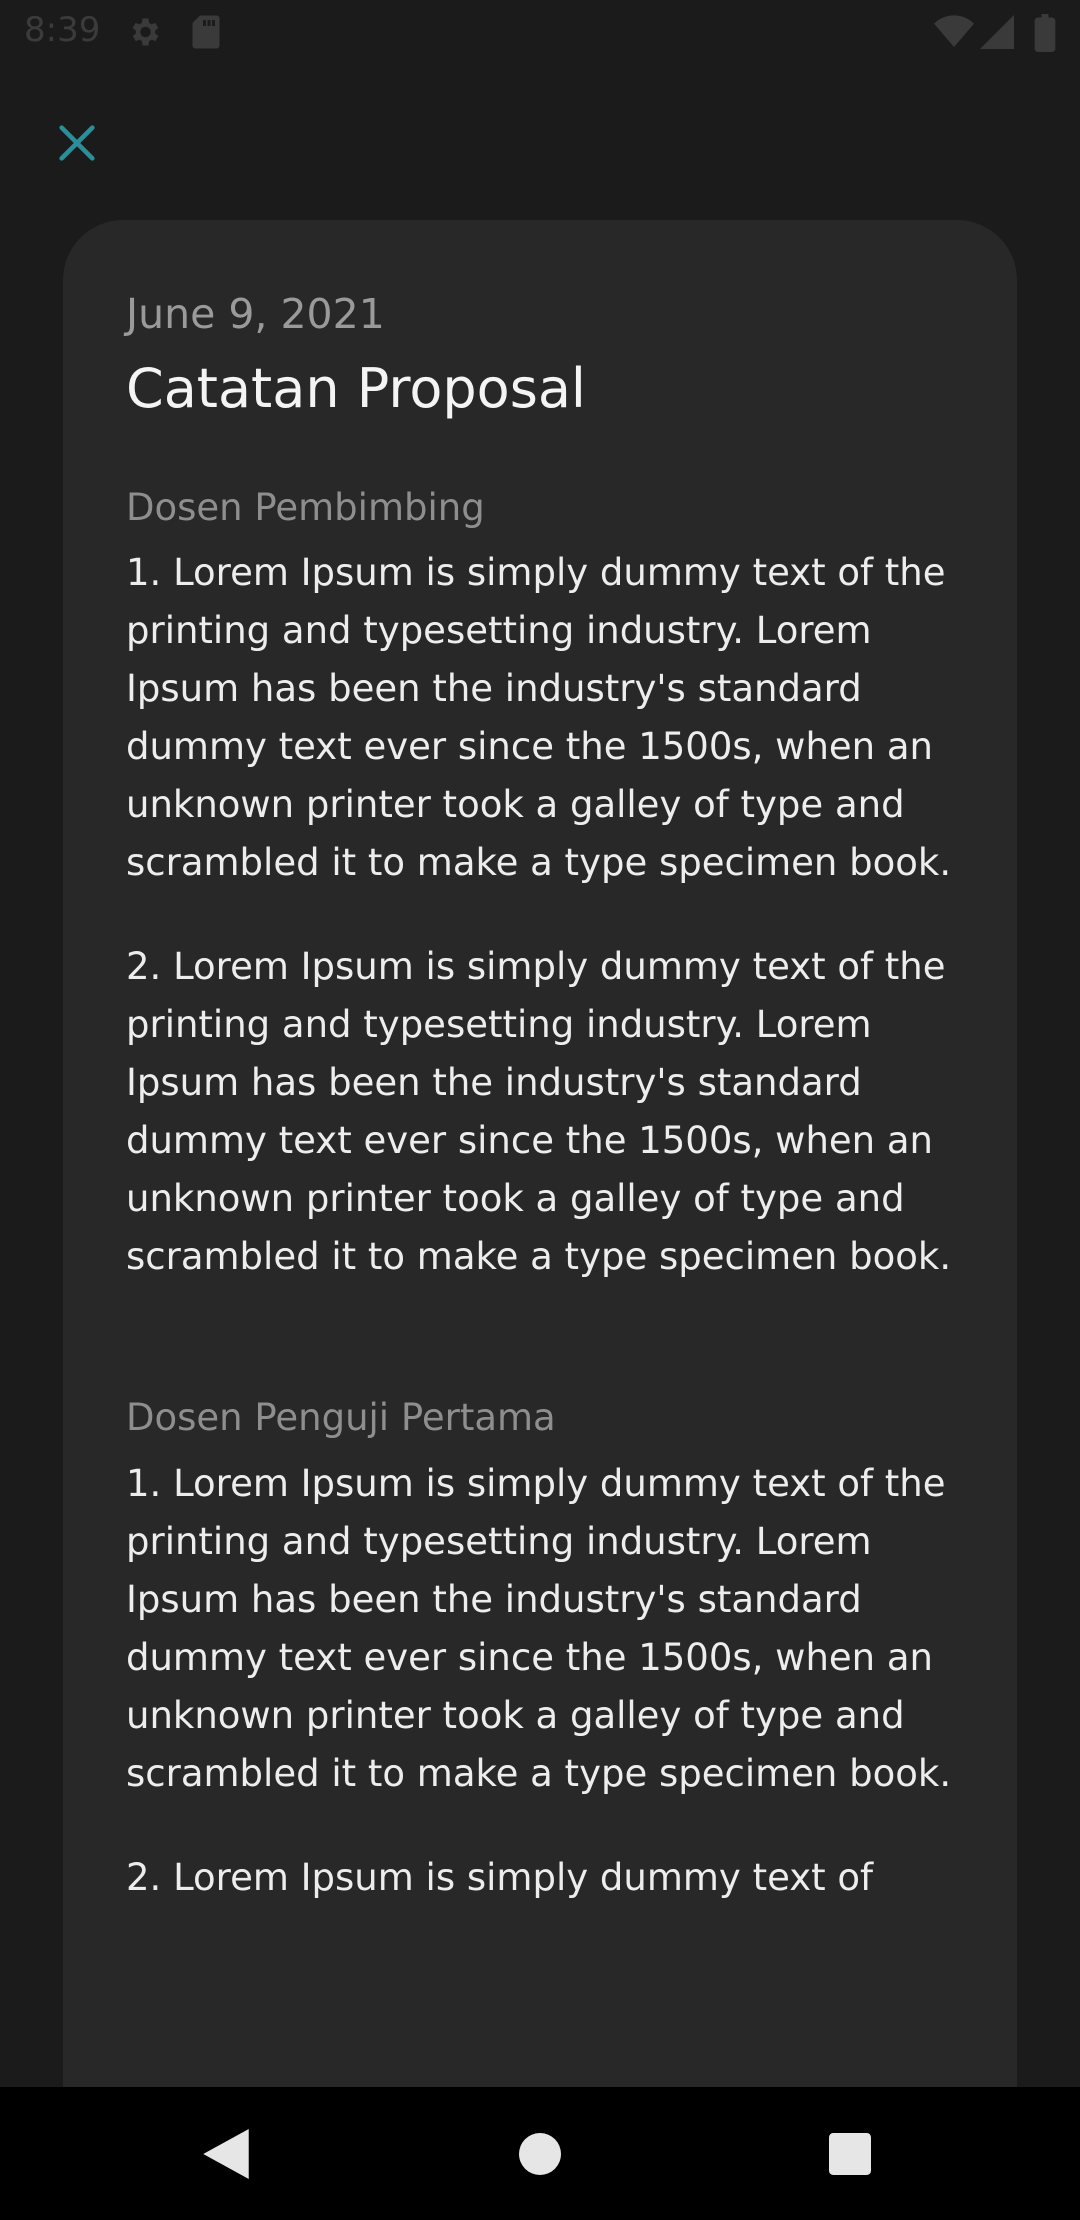 The image size is (1080, 2220). I want to click on section-label: Dosen Pembimbing, so click(305, 507).